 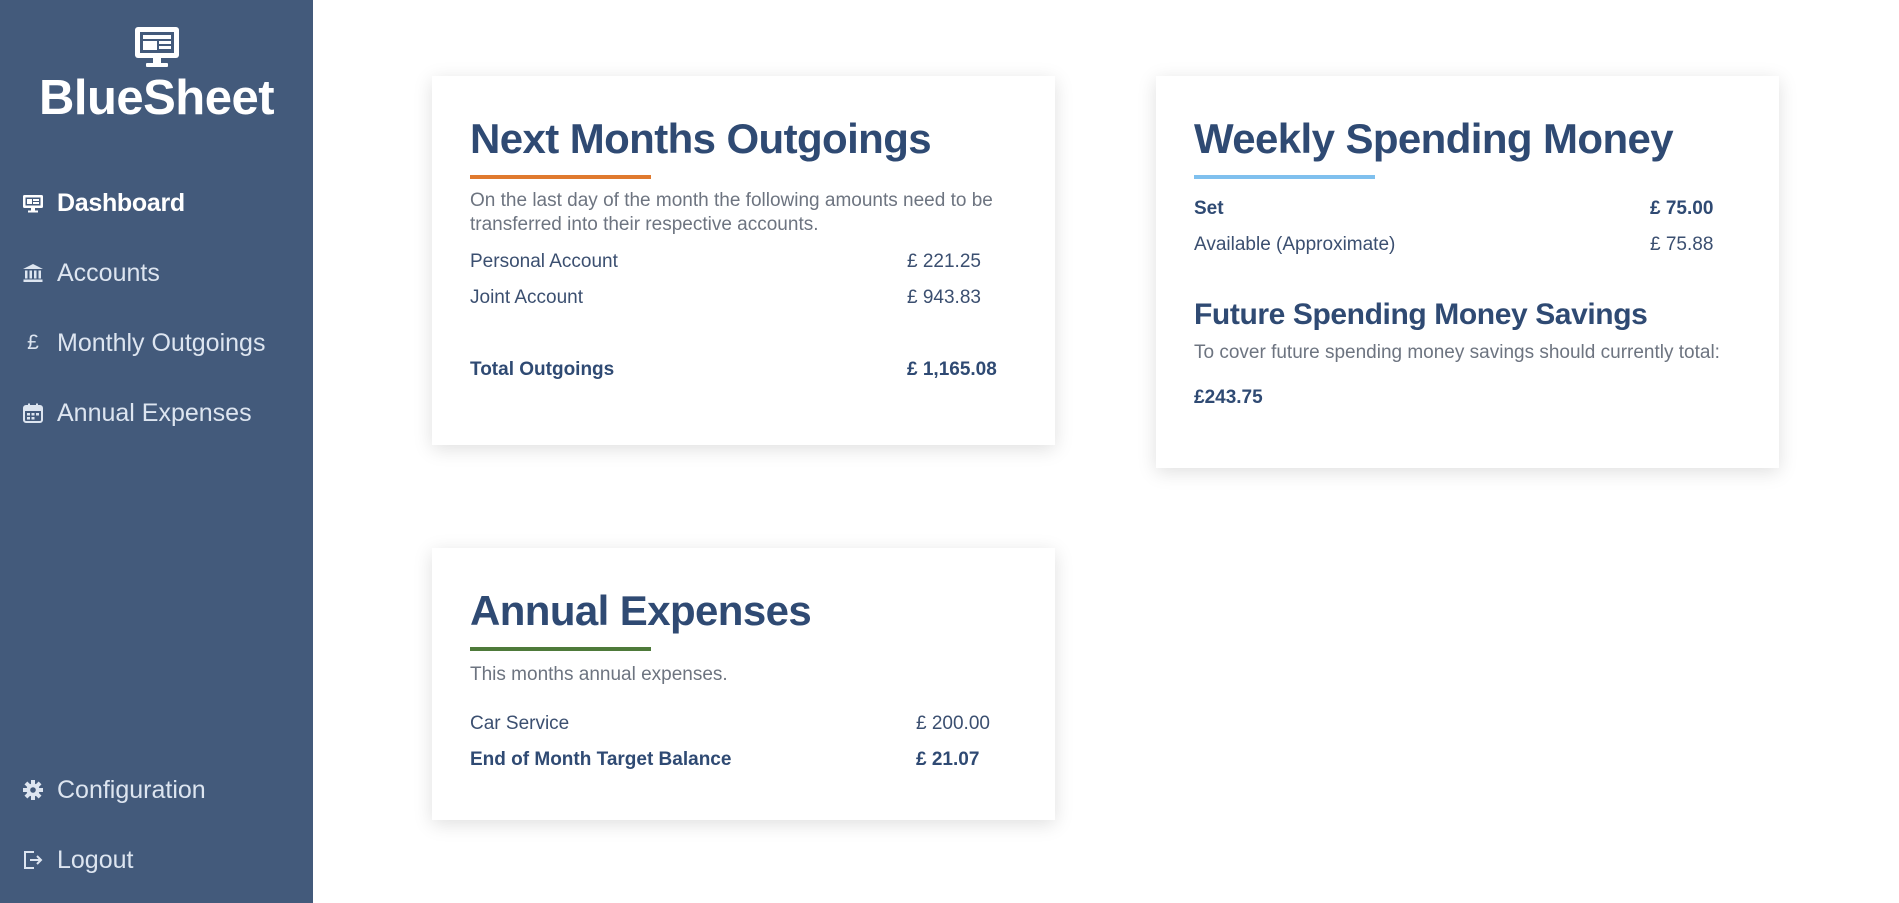 I want to click on weekly-available-value: £ 75.88, so click(x=1682, y=244).